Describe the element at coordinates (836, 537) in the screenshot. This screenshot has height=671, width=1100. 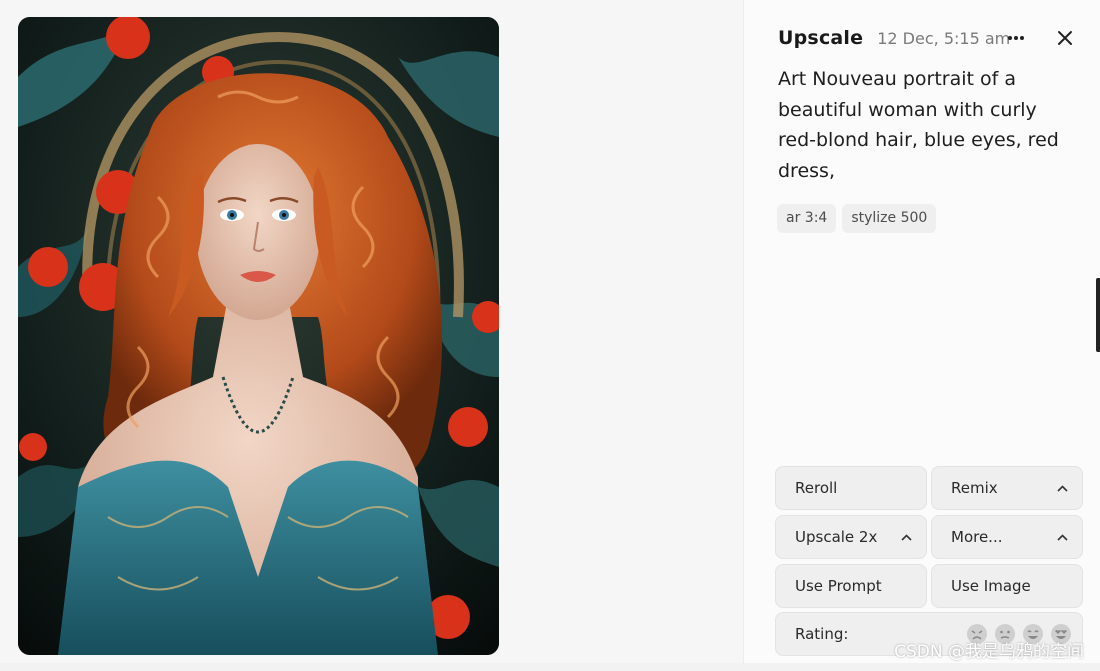
I see `upscale-label: Upscale 2x` at that location.